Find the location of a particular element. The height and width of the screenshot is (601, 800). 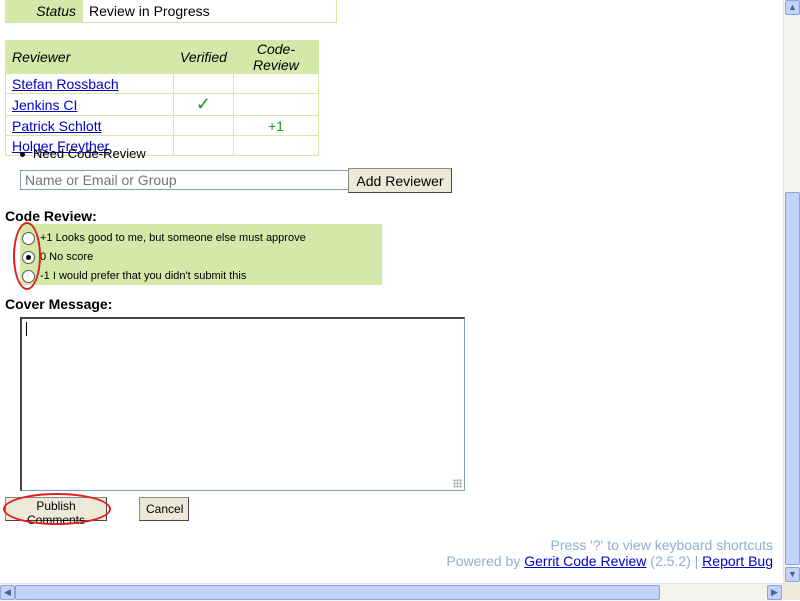

table-row: Stefan Rossbach is located at coordinates (162, 83).